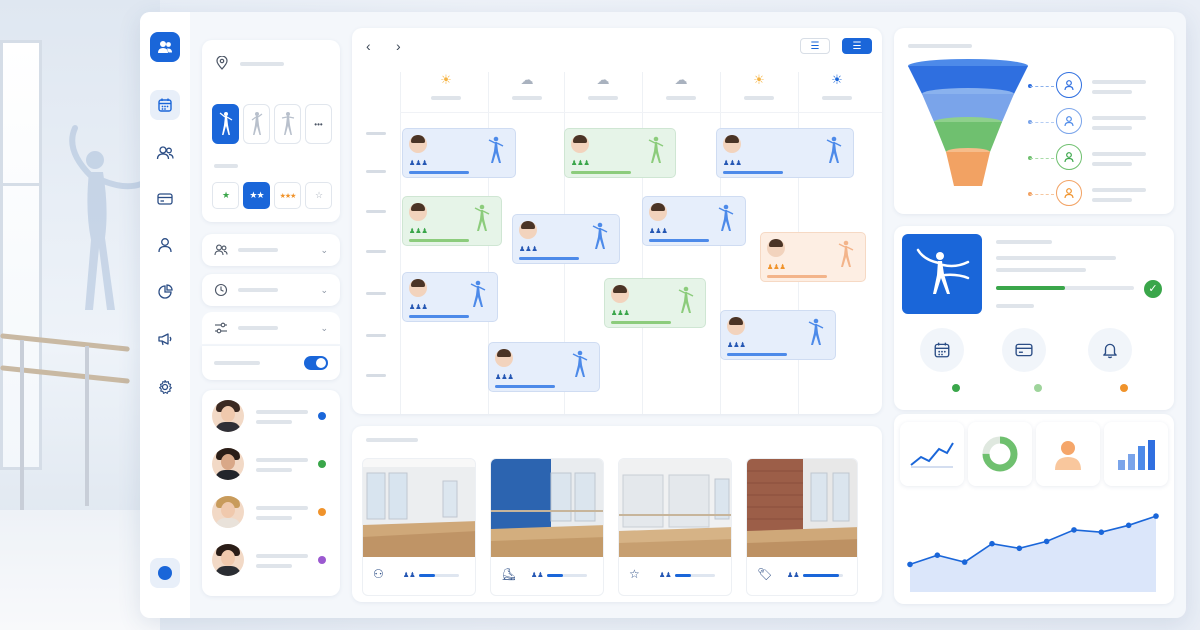 The image size is (1200, 630). Describe the element at coordinates (165, 153) in the screenshot. I see `members-icon` at that location.